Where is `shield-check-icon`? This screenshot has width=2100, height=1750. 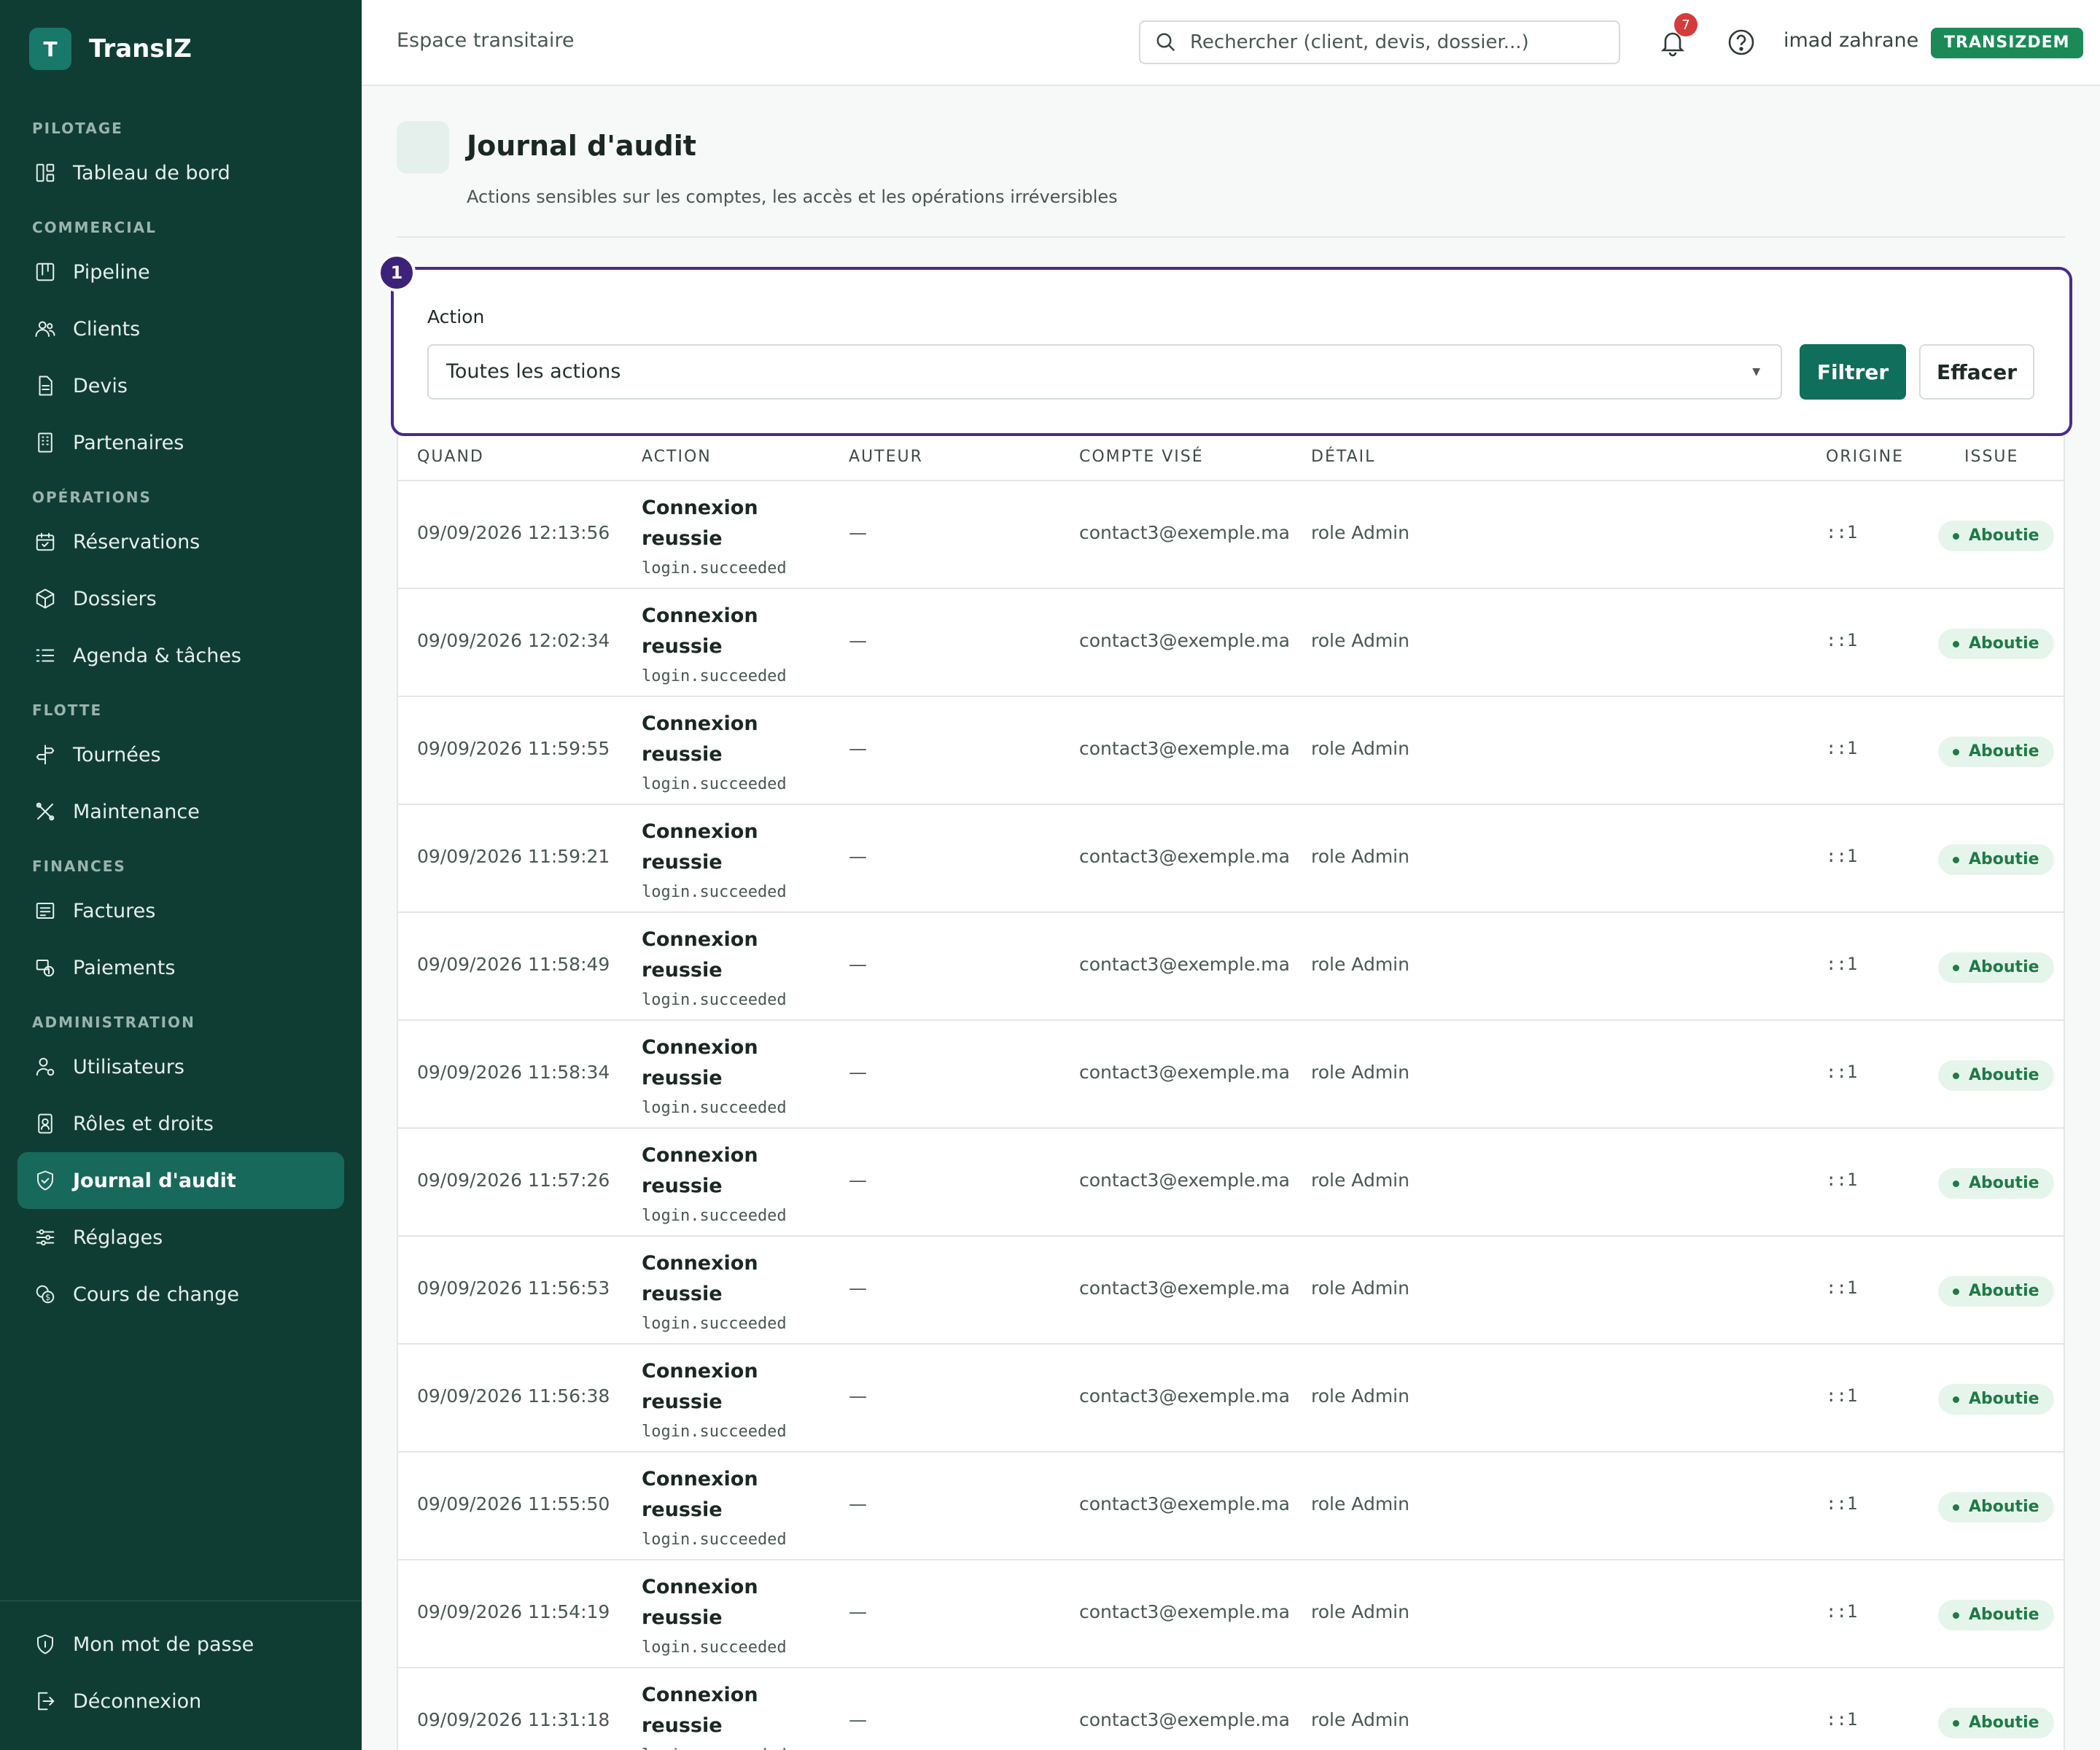
shield-check-icon is located at coordinates (45, 1180).